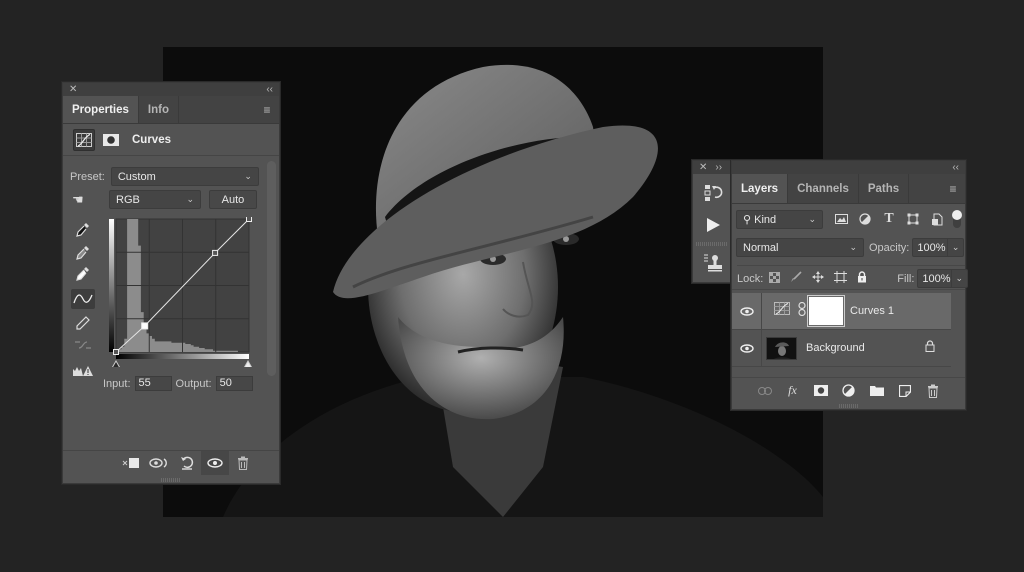  I want to click on layer-row-curves-1: Curves 1, so click(841, 311).